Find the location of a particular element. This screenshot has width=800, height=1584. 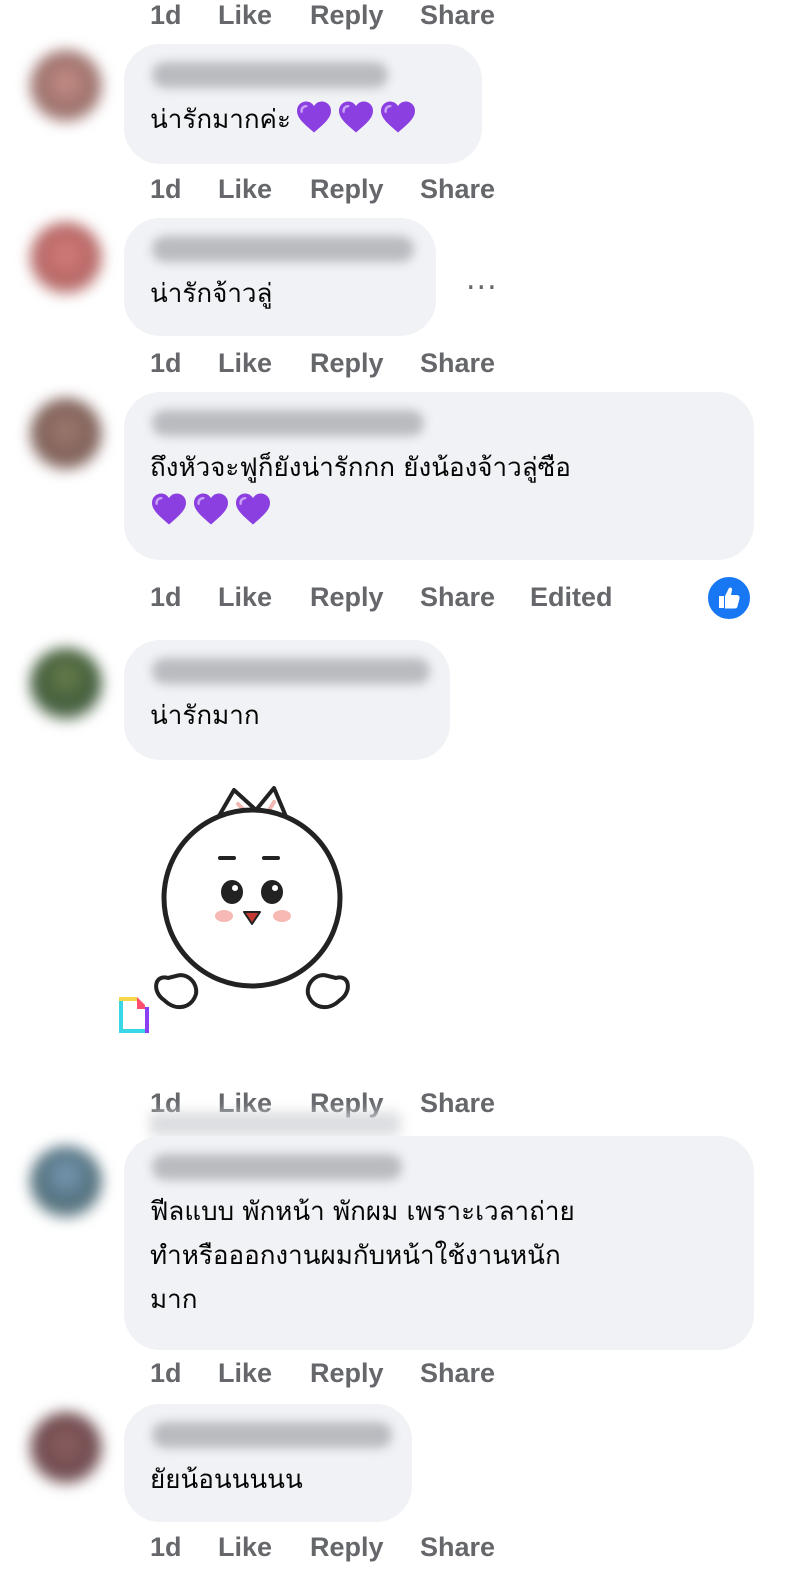

blur-overlay is located at coordinates (275, 1124).